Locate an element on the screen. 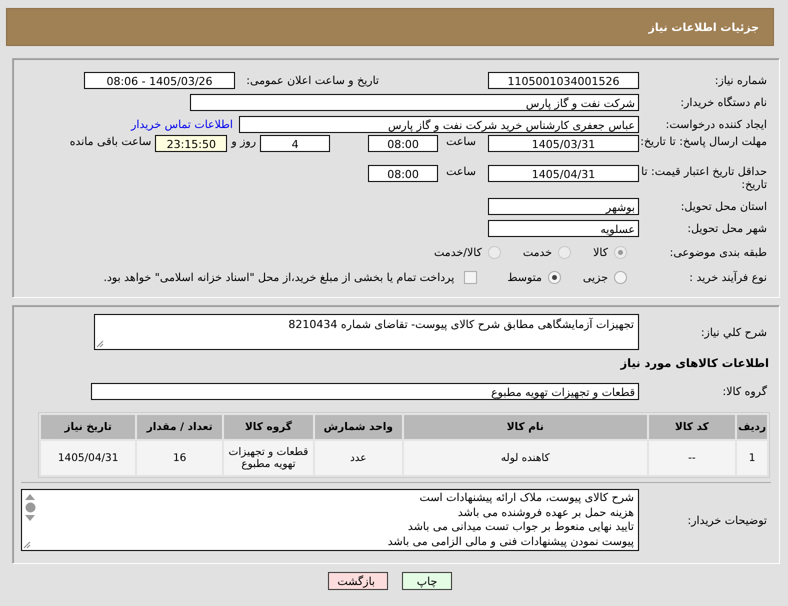 This screenshot has height=606, width=788. field-label: ساعت باقی مانده is located at coordinates (111, 141).